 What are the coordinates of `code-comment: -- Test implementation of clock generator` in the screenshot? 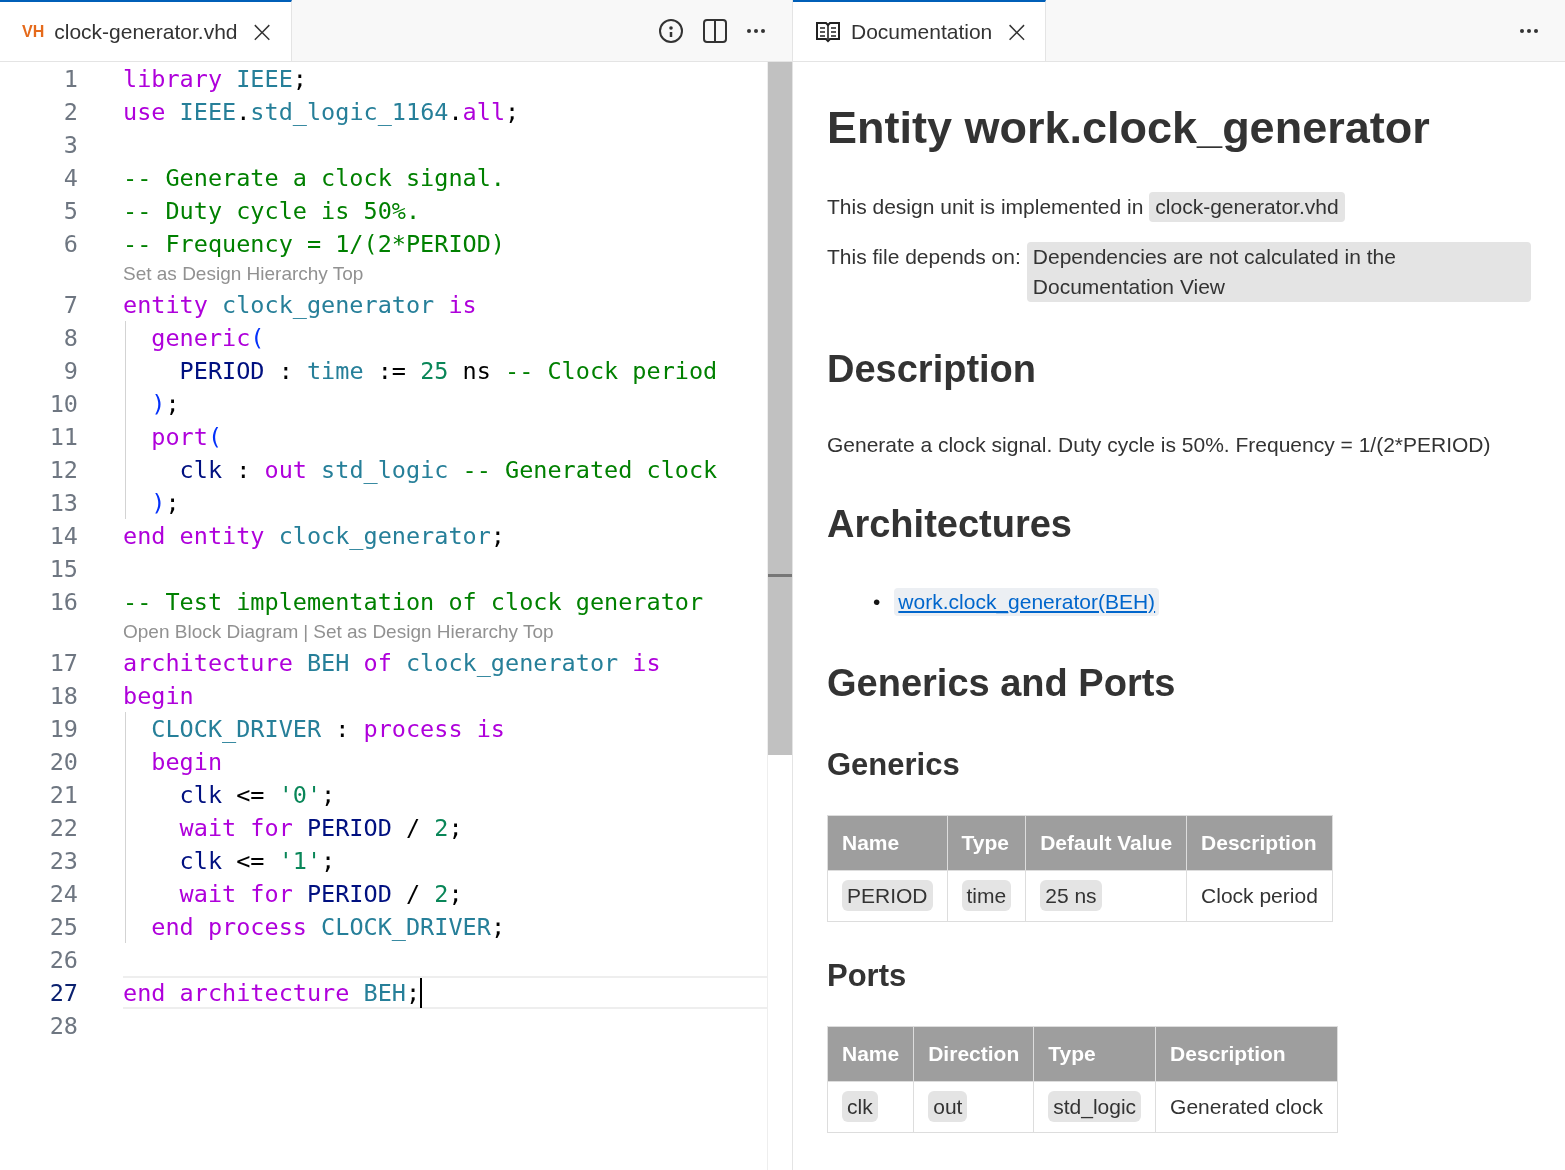 It's located at (413, 601).